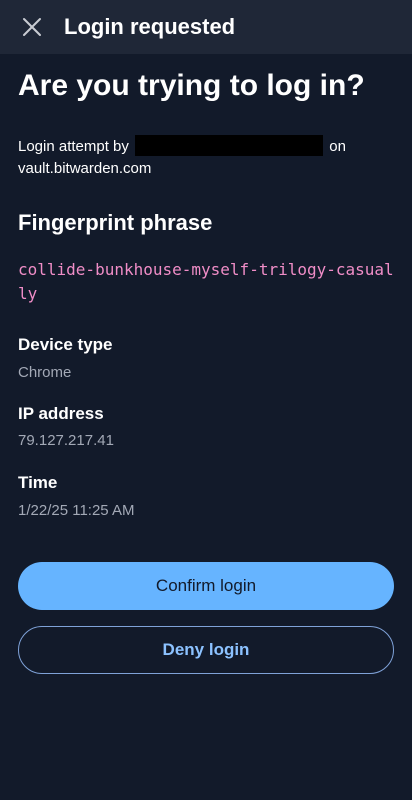  What do you see at coordinates (208, 157) in the screenshot?
I see `login-attempt-text: Login attempt by on vault.bitwarden.com` at bounding box center [208, 157].